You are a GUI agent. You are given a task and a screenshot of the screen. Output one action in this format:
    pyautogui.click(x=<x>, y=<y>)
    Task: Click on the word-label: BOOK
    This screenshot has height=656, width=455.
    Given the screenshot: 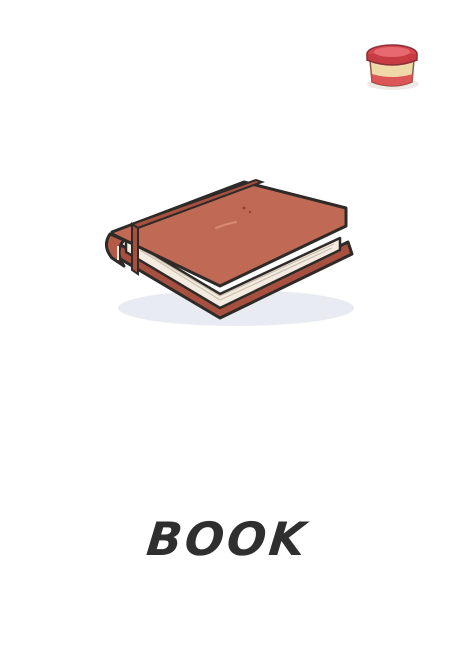 What is the action you would take?
    pyautogui.click(x=227, y=539)
    